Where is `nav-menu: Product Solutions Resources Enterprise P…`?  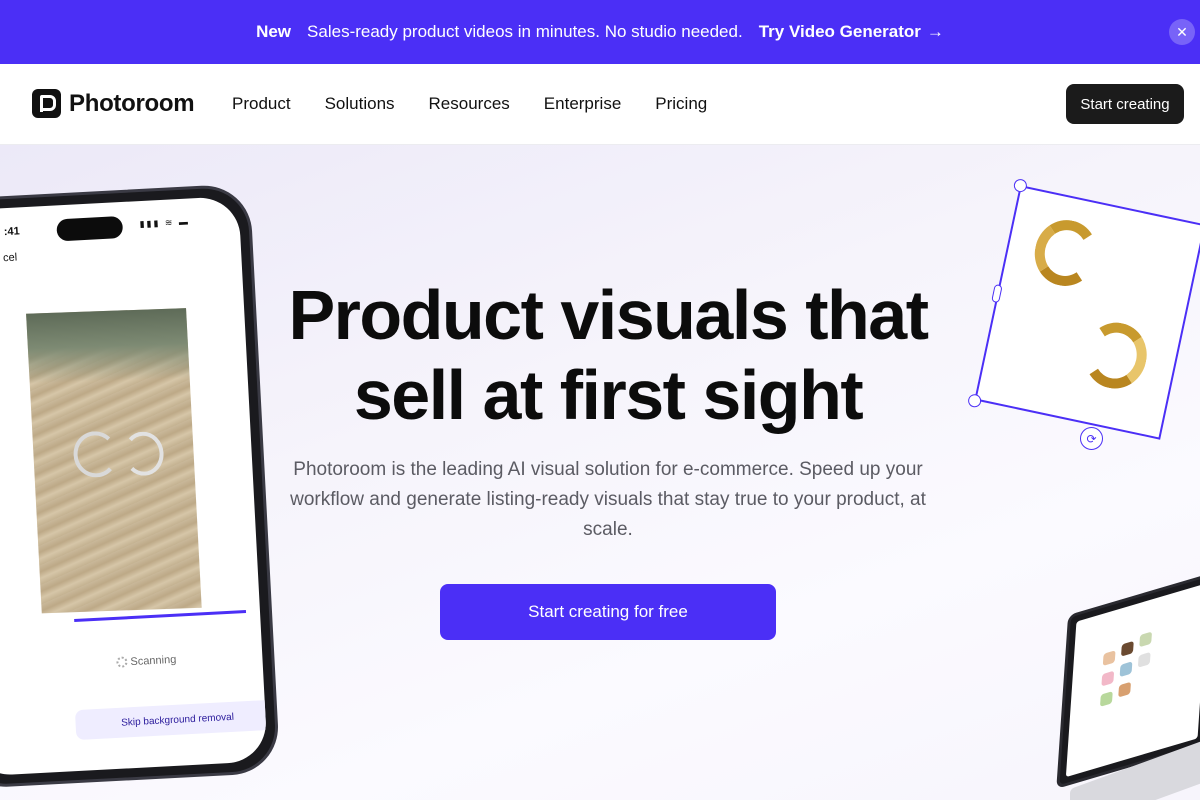
nav-menu: Product Solutions Resources Enterprise P… is located at coordinates (469, 104).